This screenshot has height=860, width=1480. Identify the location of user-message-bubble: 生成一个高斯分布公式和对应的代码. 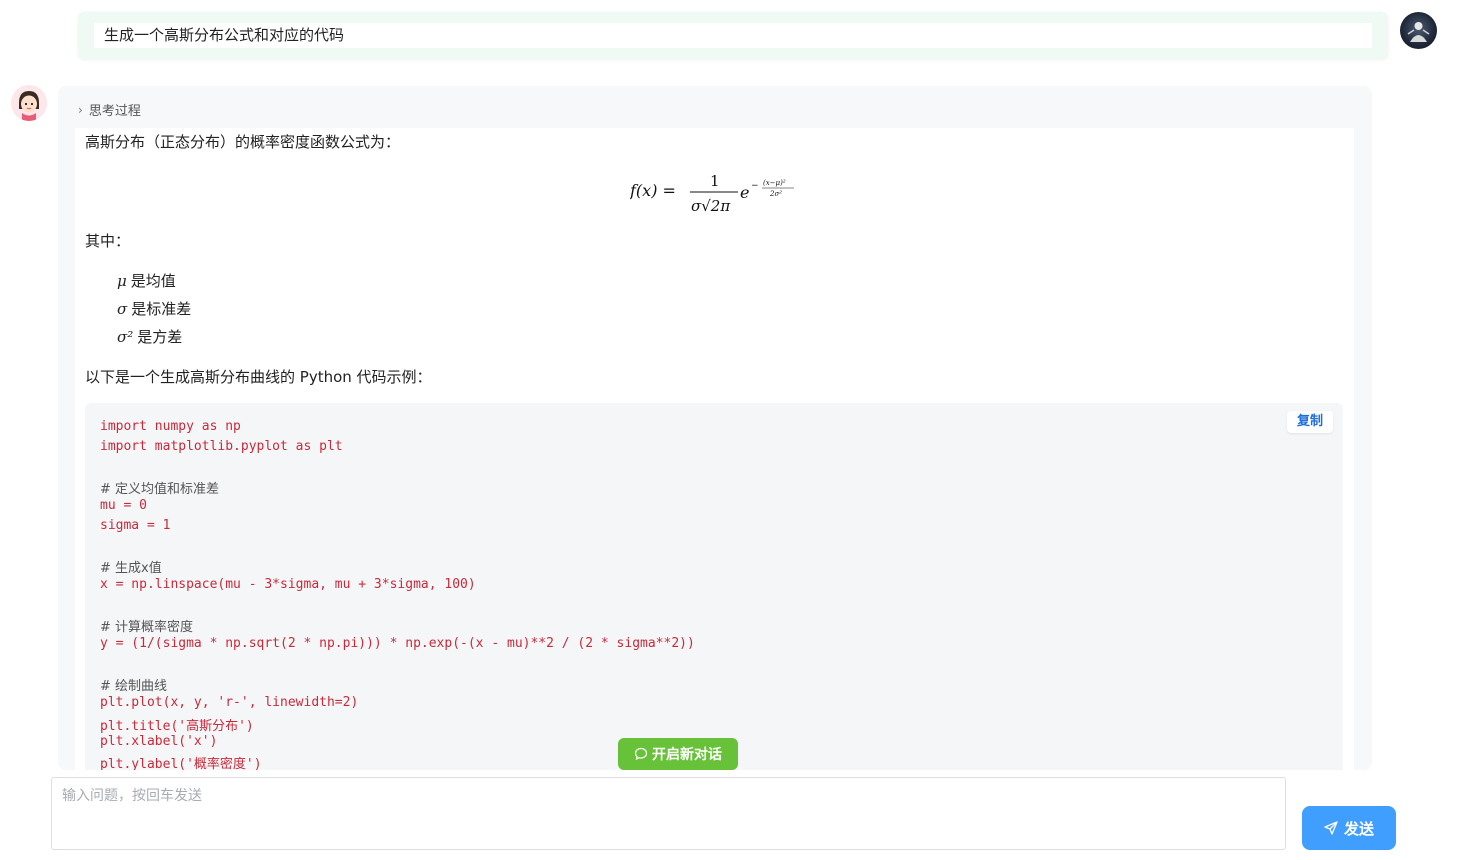
(733, 35).